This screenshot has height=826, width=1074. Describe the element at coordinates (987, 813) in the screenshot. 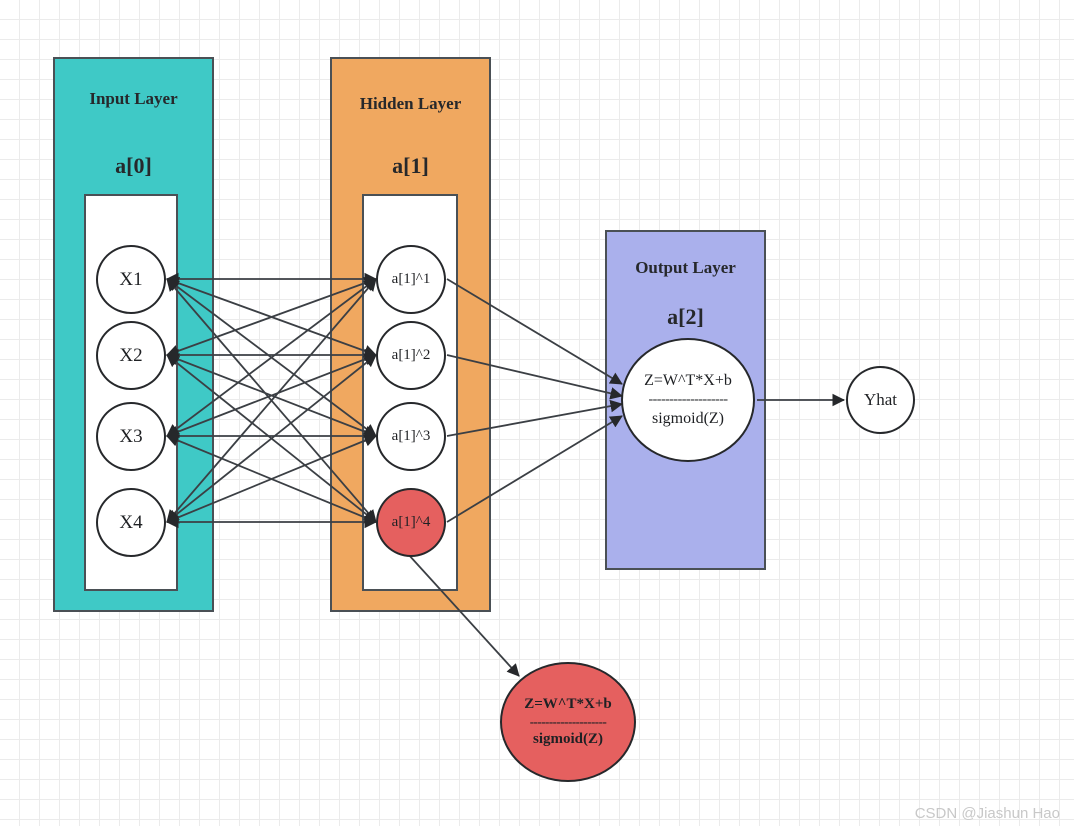

I see `watermark: CSDN @Jiashun Hao` at that location.